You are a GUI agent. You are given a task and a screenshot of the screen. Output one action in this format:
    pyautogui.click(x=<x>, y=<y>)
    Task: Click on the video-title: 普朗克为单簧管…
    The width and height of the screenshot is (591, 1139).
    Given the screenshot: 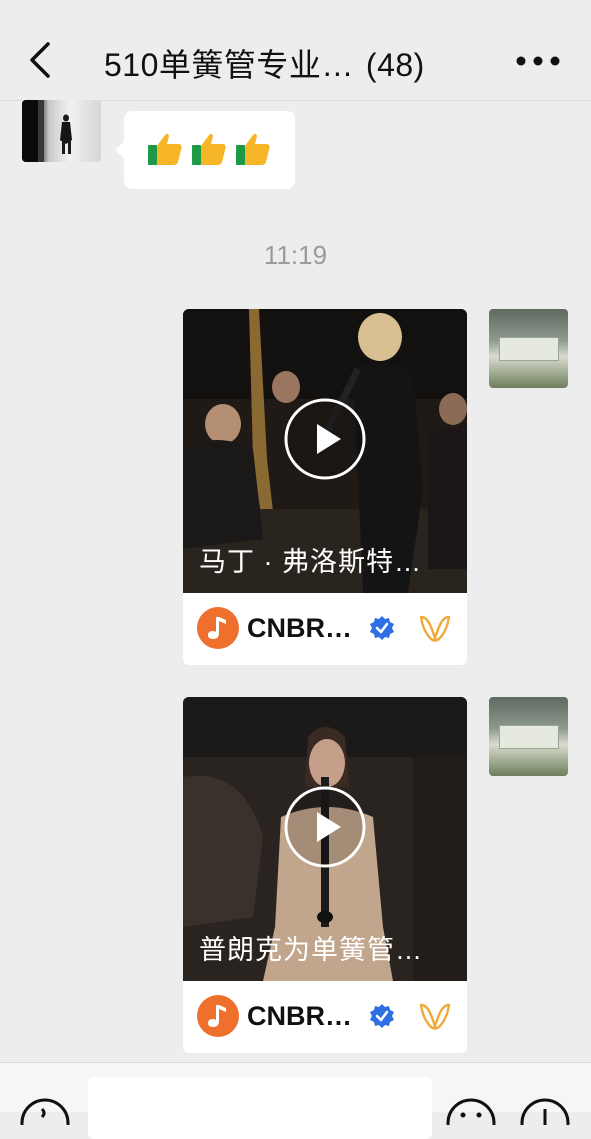 What is the action you would take?
    pyautogui.click(x=311, y=950)
    